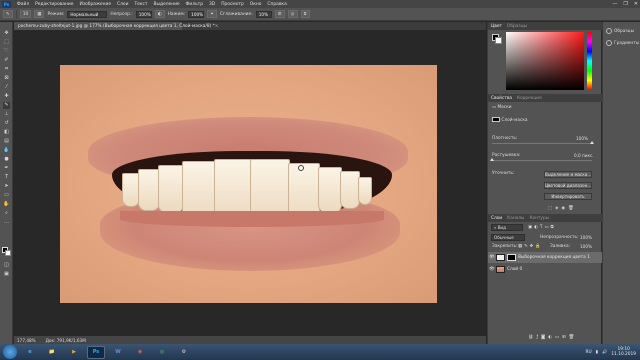 The height and width of the screenshot is (360, 640). Describe the element at coordinates (305, 14) in the screenshot. I see `symmetry-icon: ⧖` at that location.